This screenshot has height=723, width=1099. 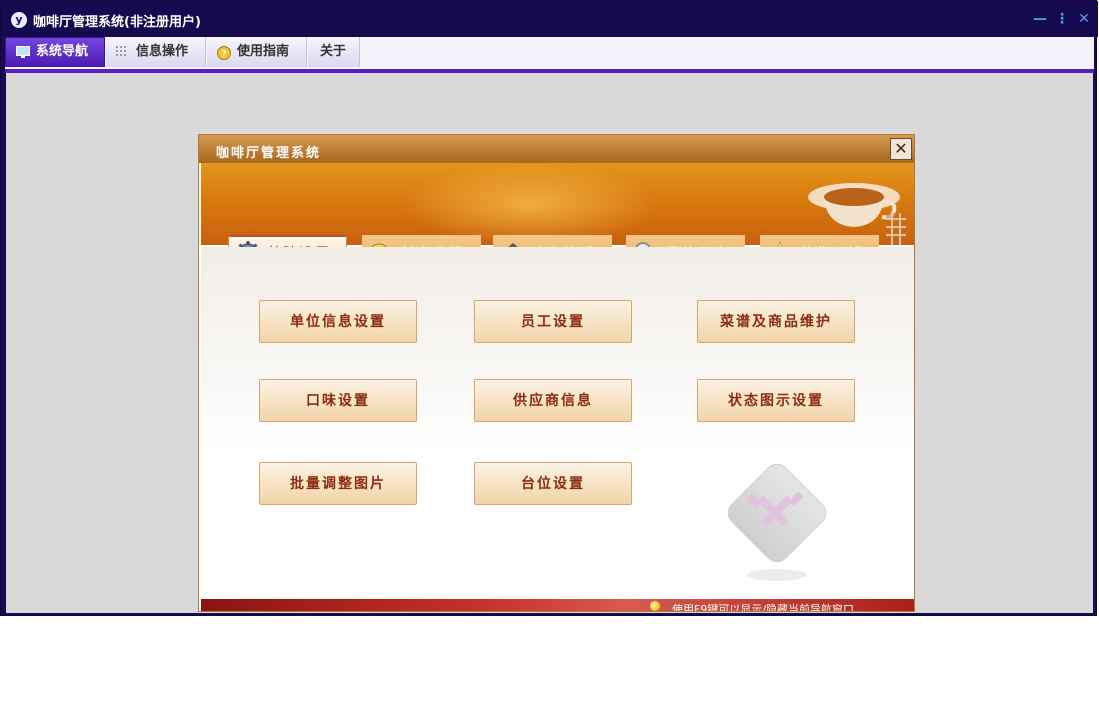 I want to click on close-icon: ✕, so click(x=1084, y=19).